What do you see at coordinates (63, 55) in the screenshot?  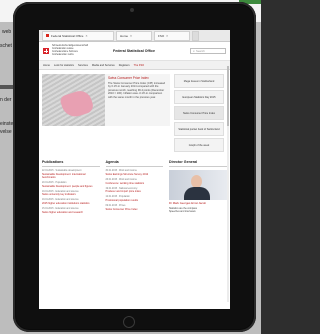 I see `gov-line: Confederaziun svizra` at bounding box center [63, 55].